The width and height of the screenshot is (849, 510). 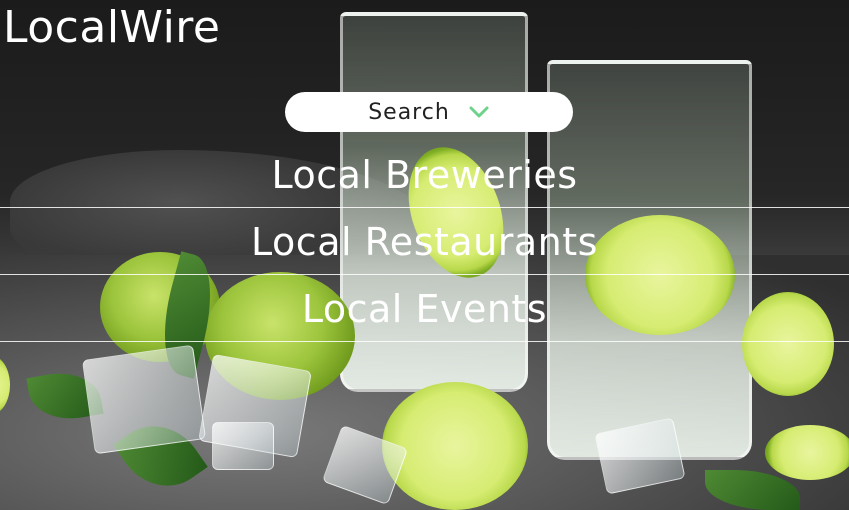 I want to click on search-dropdown: Search, so click(x=429, y=112).